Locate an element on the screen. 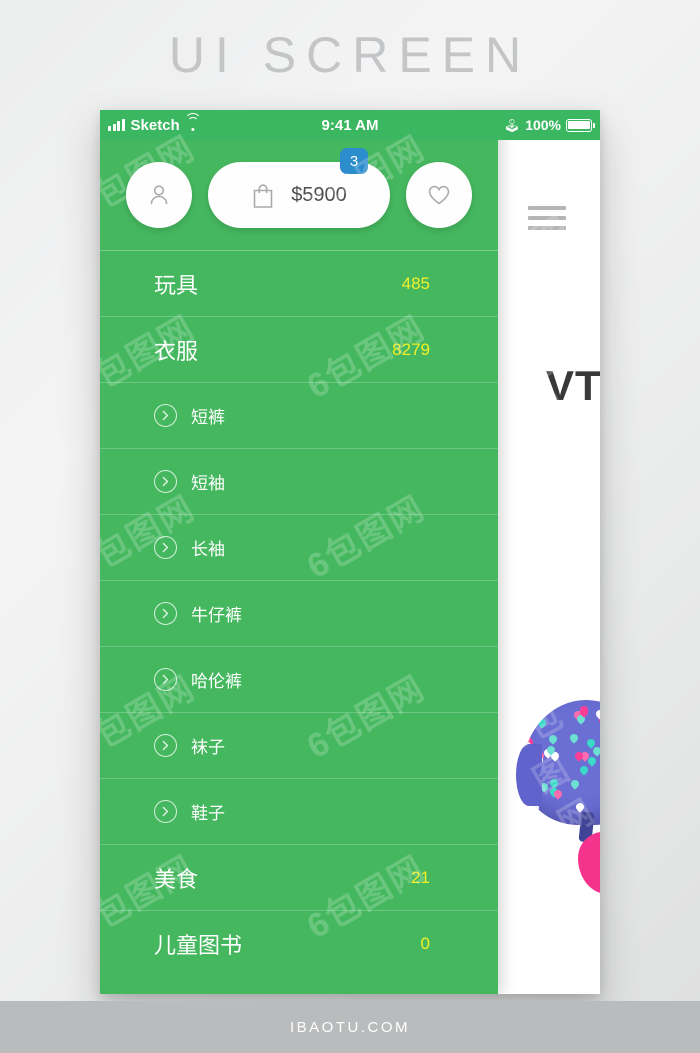 The height and width of the screenshot is (1053, 700). menu-subitem: 短裤 is located at coordinates (299, 415).